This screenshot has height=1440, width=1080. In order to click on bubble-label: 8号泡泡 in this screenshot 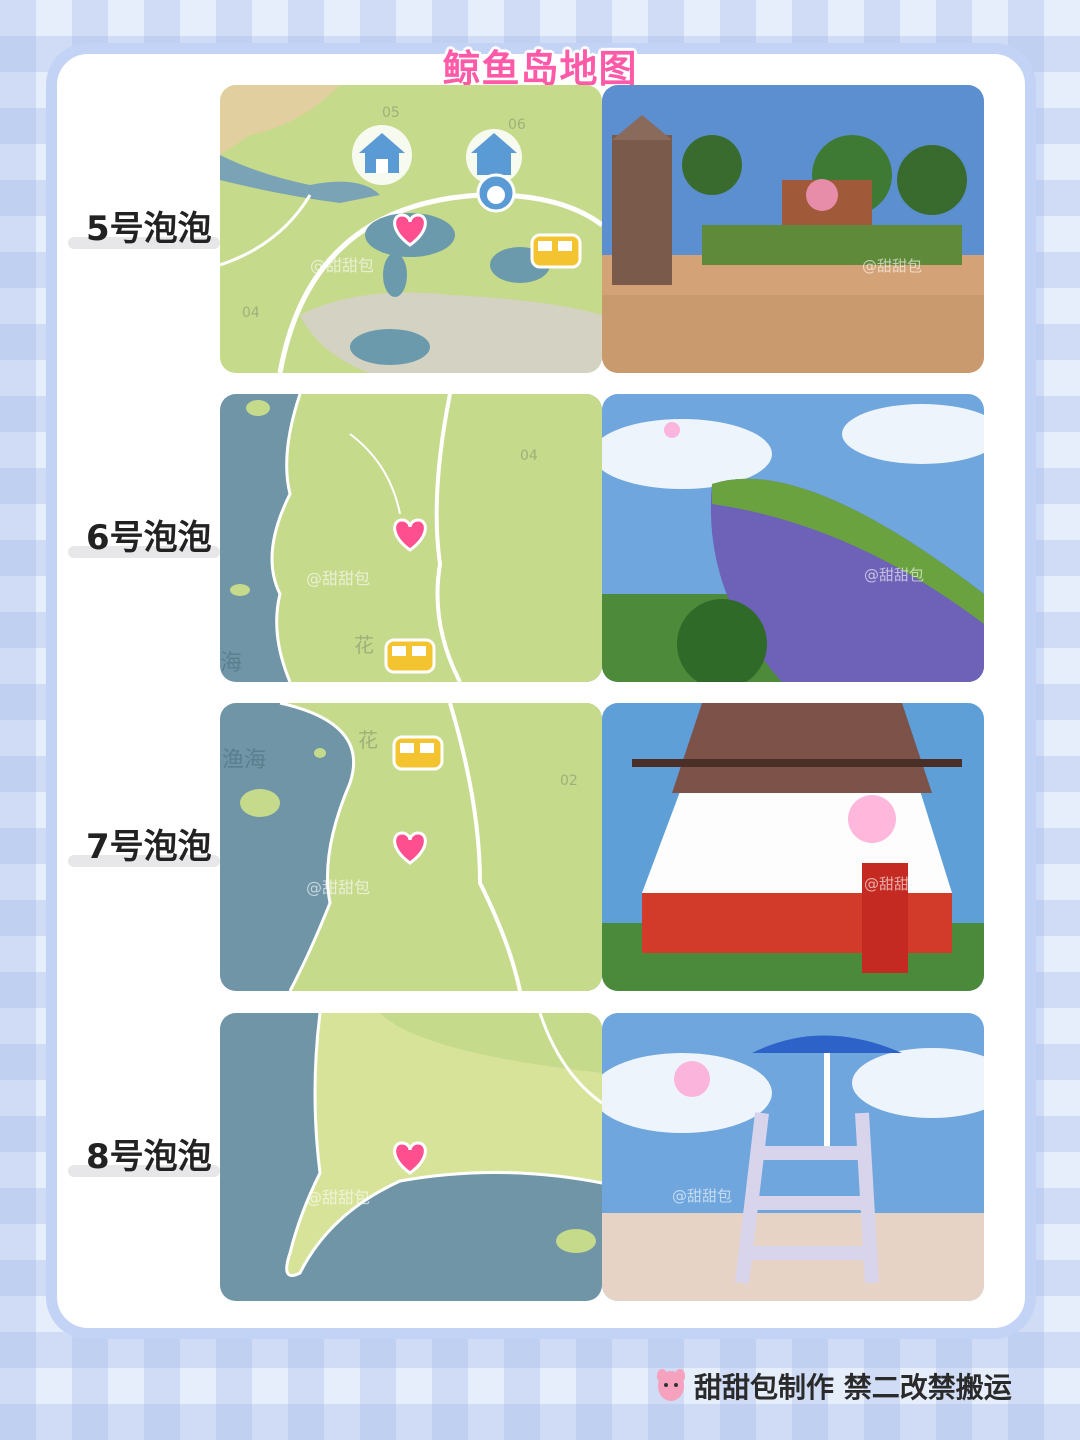, I will do `click(144, 1157)`.